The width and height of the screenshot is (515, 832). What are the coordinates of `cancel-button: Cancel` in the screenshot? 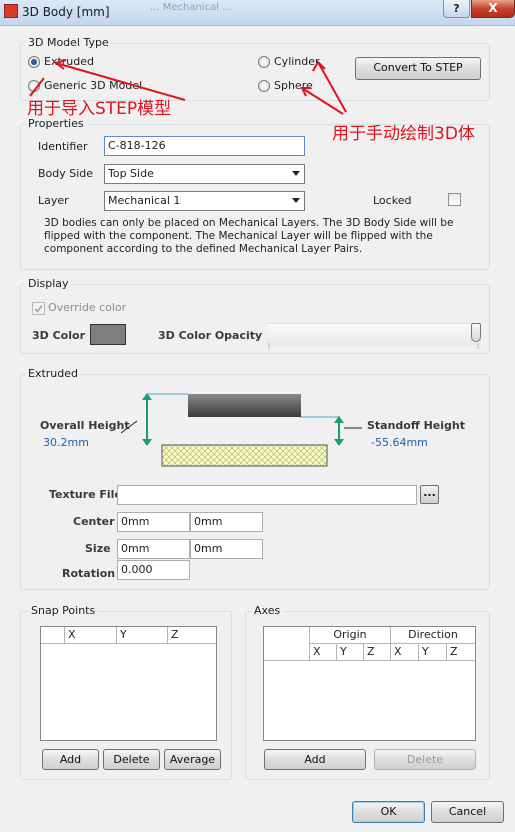 It's located at (467, 812).